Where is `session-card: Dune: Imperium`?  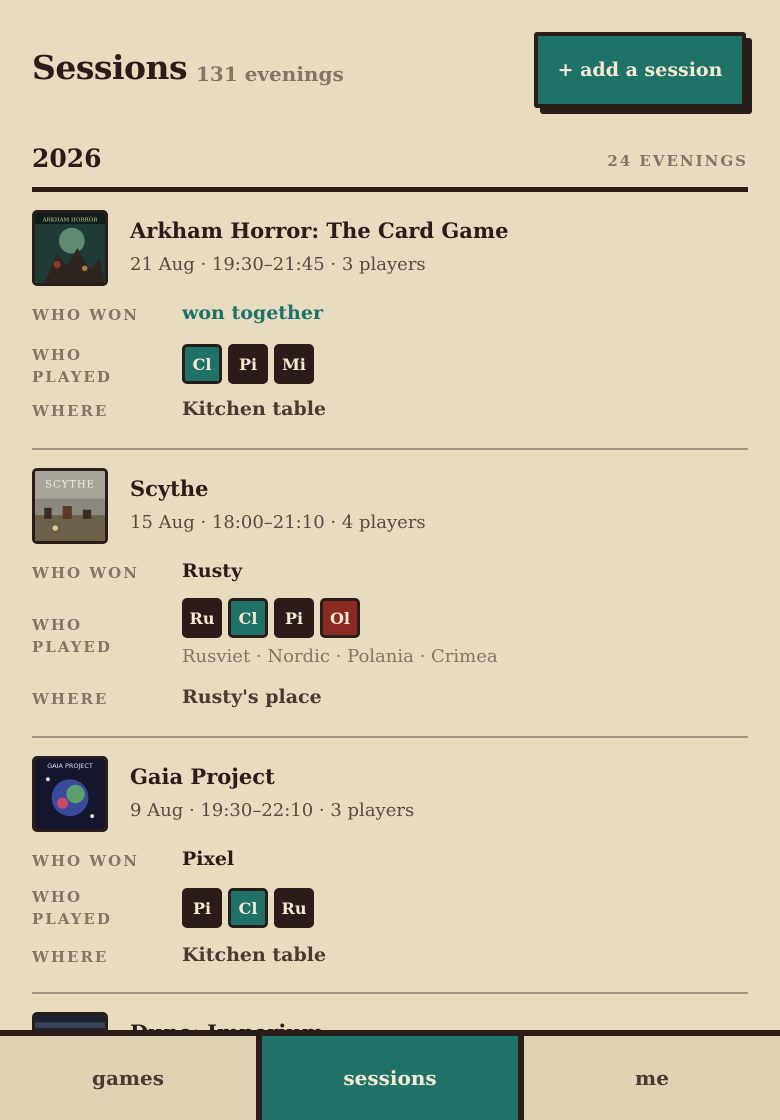
session-card: Dune: Imperium is located at coordinates (390, 1021).